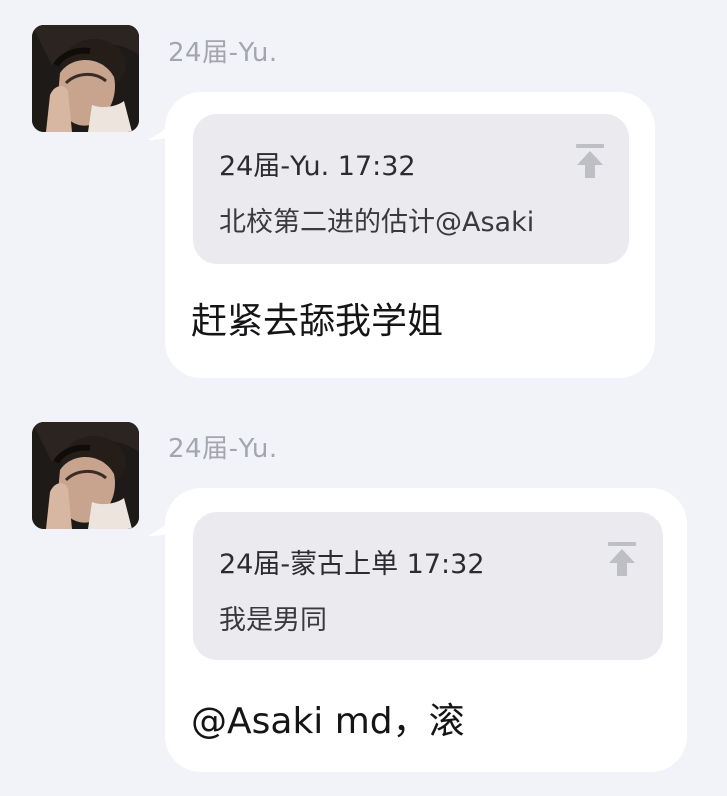 Image resolution: width=727 pixels, height=796 pixels. Describe the element at coordinates (411, 189) in the screenshot. I see `quoted-message: 24届-Yu. 17:32 北校第二进的估计@Asaki` at that location.